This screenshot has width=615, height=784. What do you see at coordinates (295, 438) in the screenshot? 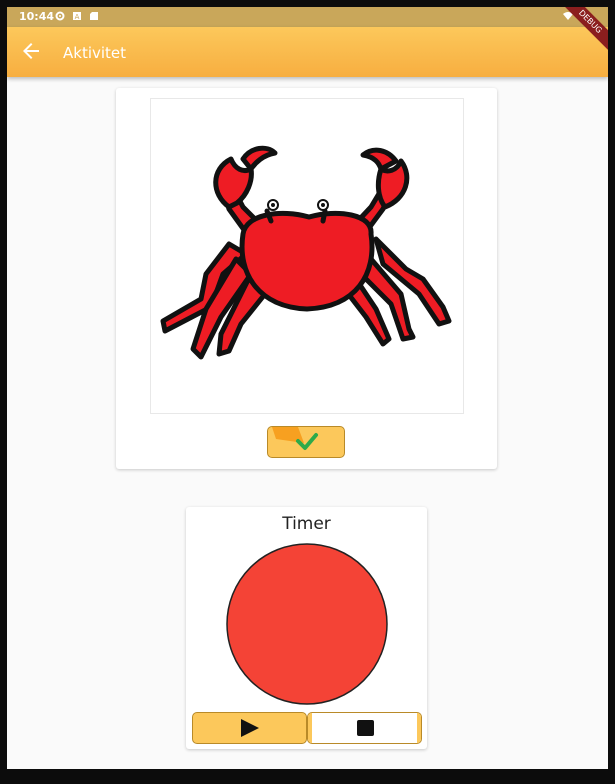
I see `checkmark-icon` at bounding box center [295, 438].